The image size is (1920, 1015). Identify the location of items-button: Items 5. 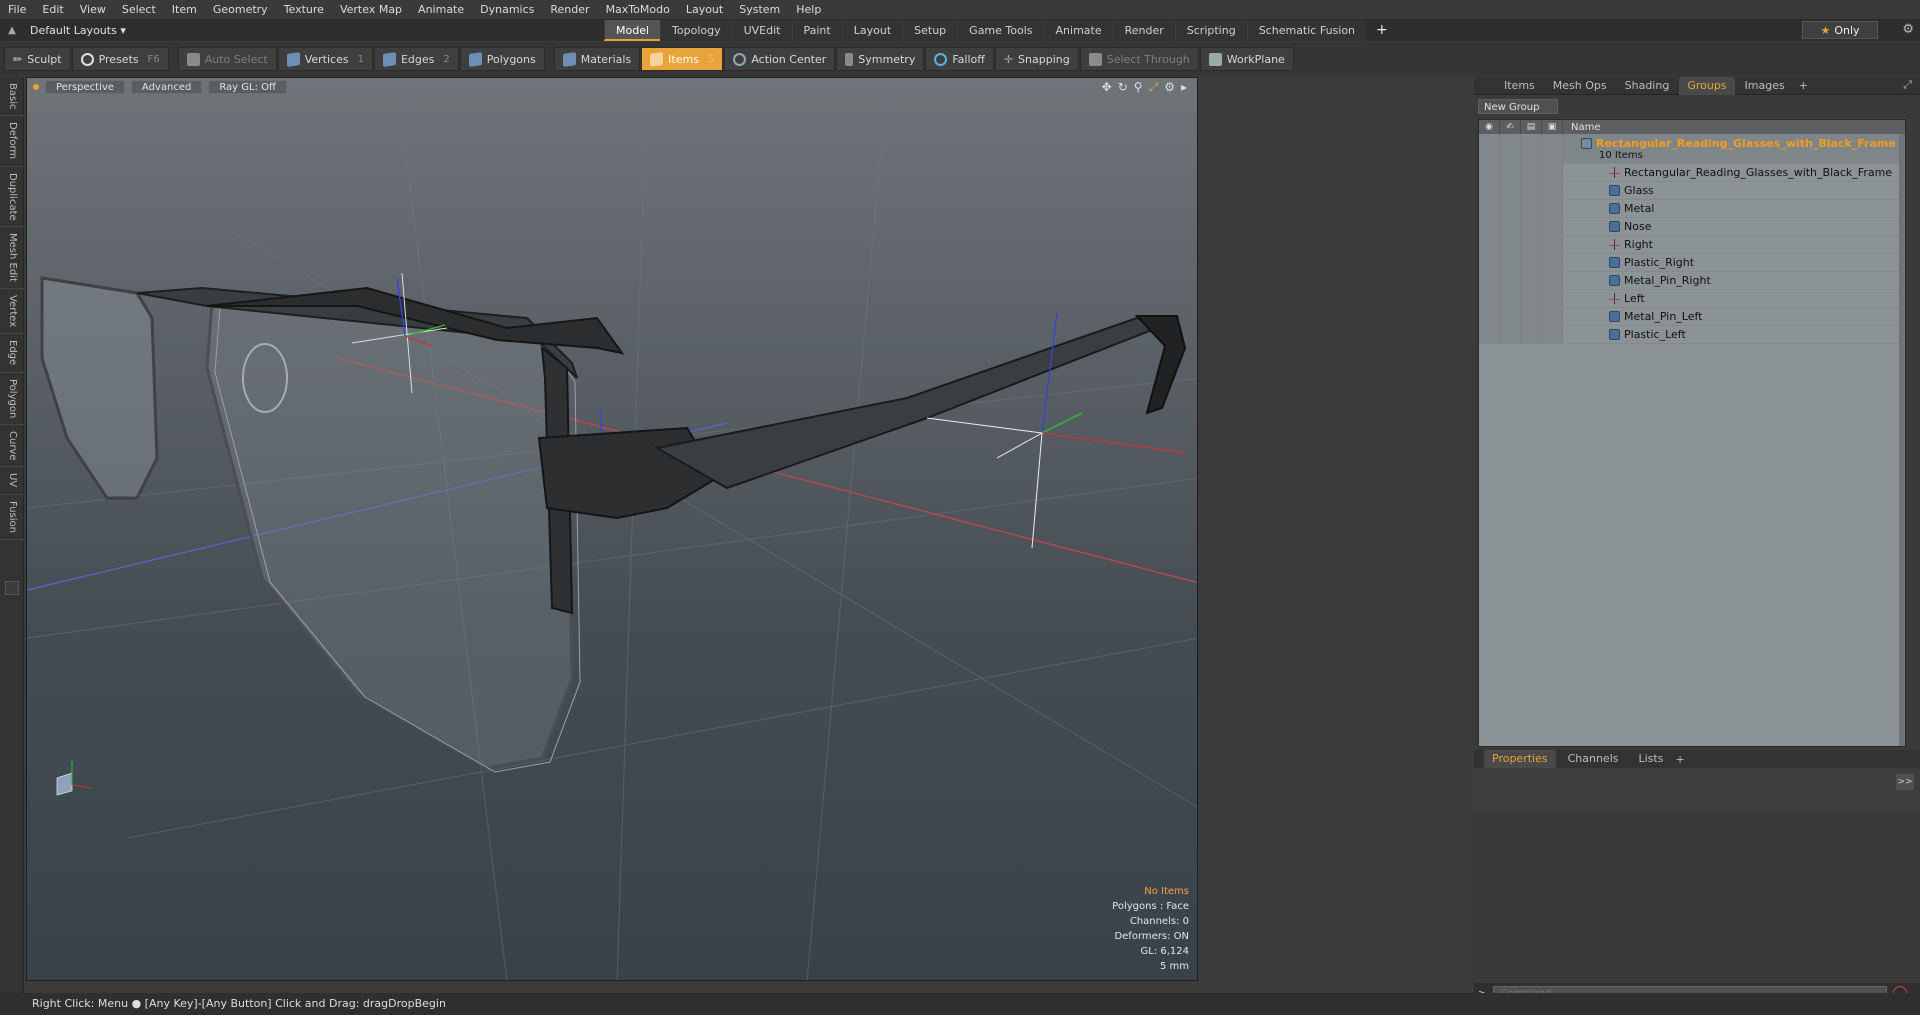
(682, 59).